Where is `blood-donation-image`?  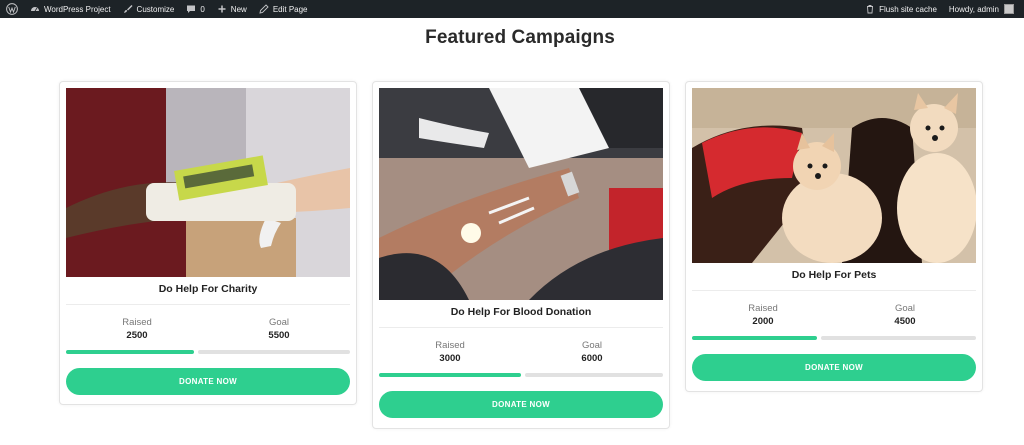
blood-donation-image is located at coordinates (521, 194).